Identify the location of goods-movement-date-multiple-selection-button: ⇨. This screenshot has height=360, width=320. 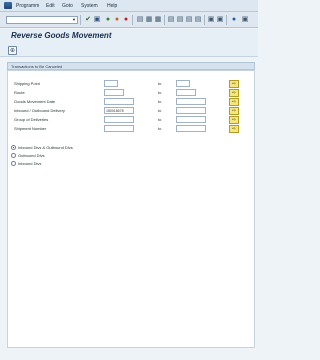
(234, 102).